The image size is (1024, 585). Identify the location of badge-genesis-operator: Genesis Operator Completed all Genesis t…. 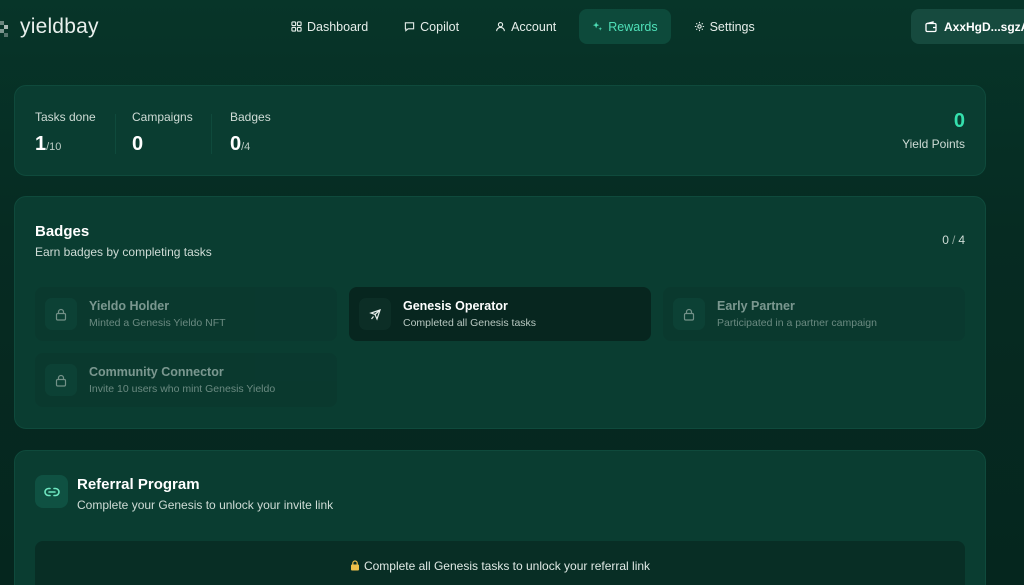
(500, 314).